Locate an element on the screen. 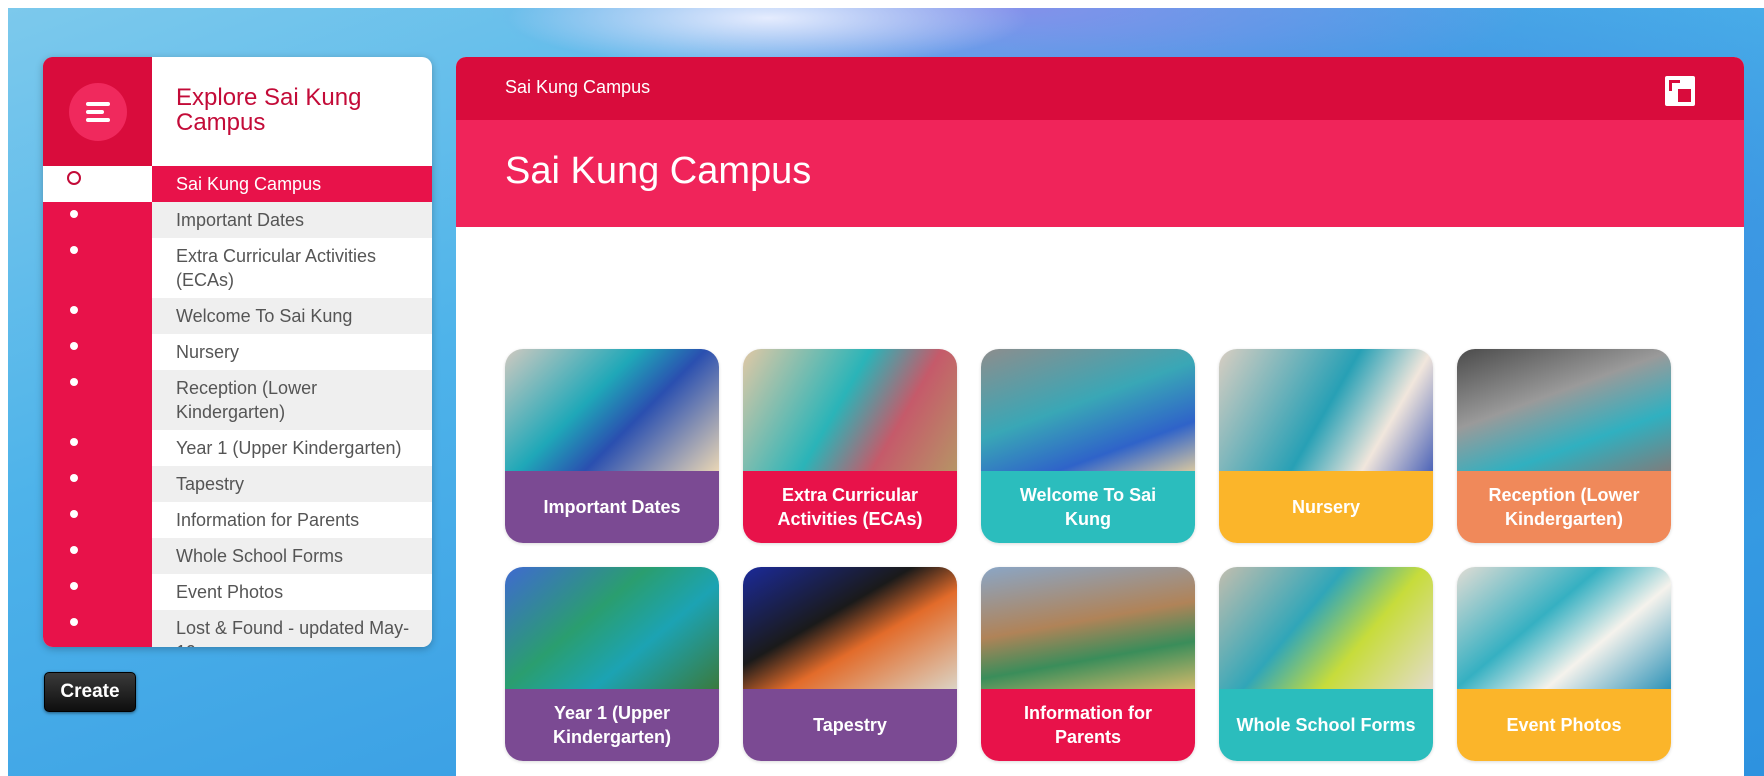 The height and width of the screenshot is (776, 1764). hamburger-icon is located at coordinates (98, 112).